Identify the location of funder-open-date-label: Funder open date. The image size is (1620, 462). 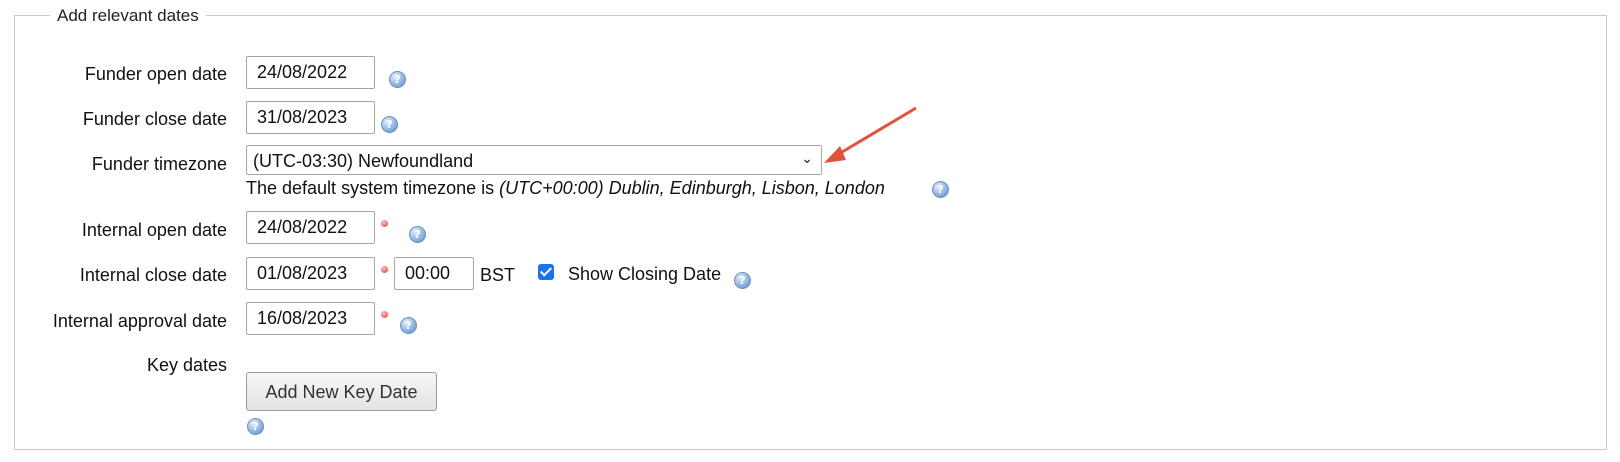
(155, 74).